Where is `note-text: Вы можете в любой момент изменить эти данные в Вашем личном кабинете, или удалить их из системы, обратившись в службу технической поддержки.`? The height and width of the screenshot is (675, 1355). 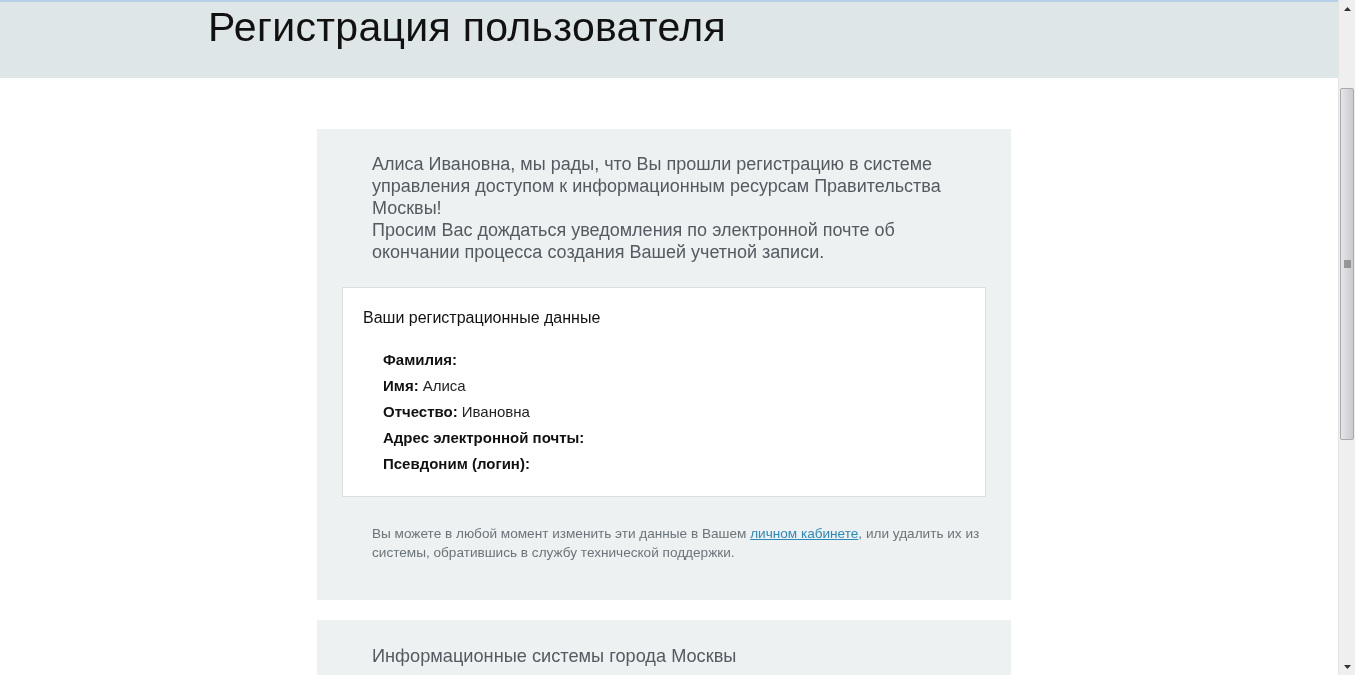
note-text: Вы можете в любой момент изменить эти данные в Вашем личном кабинете, или удалить их из системы, обратившись в службу технической поддержки. is located at coordinates (676, 543).